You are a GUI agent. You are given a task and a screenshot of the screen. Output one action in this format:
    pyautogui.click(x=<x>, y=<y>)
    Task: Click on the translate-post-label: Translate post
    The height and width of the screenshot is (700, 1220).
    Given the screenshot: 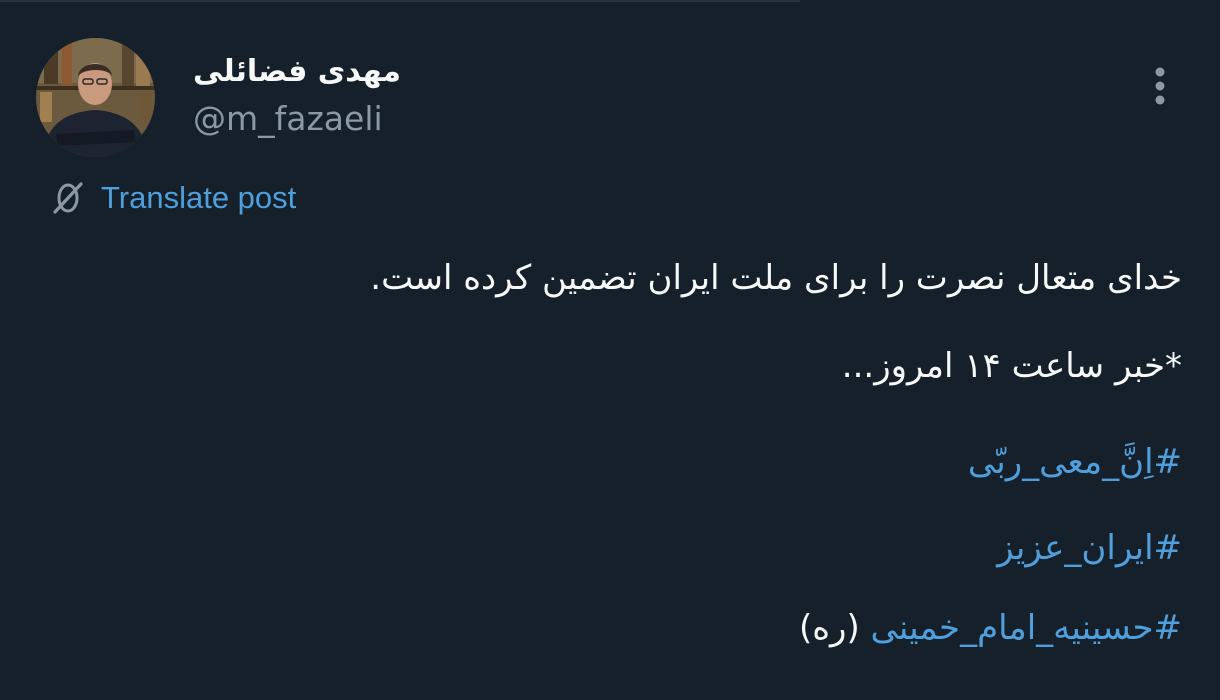 What is the action you would take?
    pyautogui.click(x=199, y=197)
    